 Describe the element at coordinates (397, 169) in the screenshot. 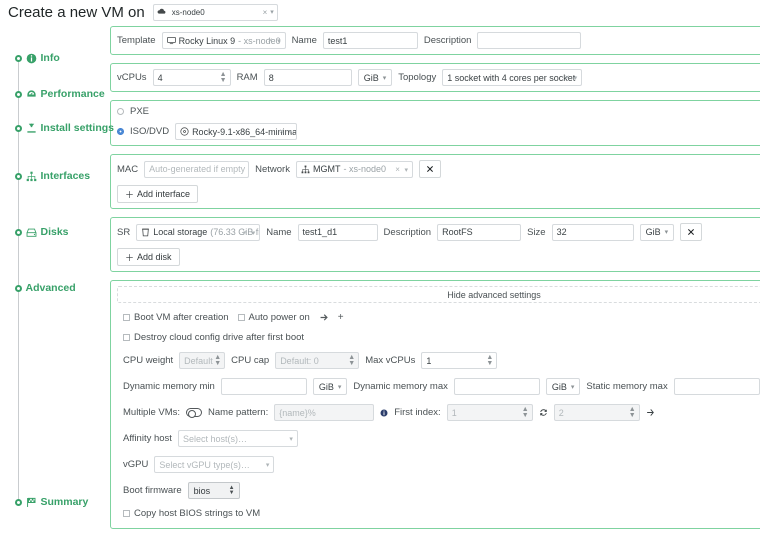

I see `network-clear-icon: ×` at that location.